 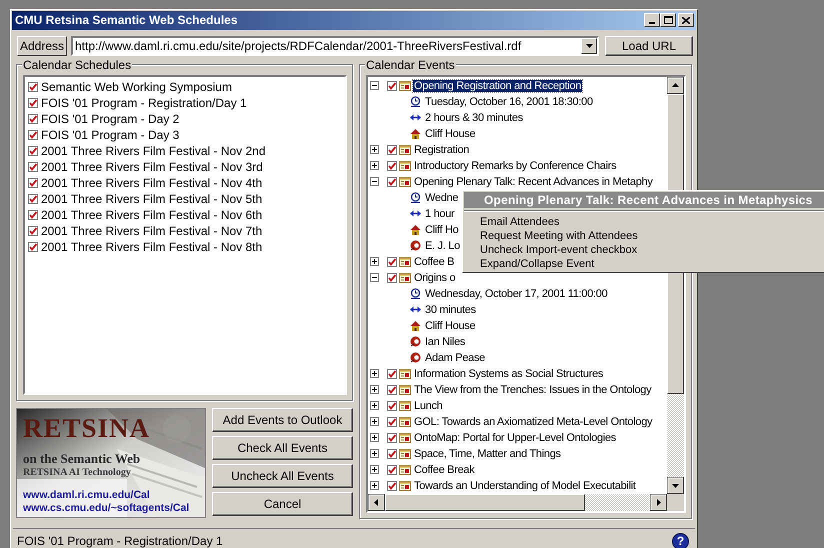 I want to click on event-item: The View from the Trenches: Issues in the Ontology, so click(x=532, y=390).